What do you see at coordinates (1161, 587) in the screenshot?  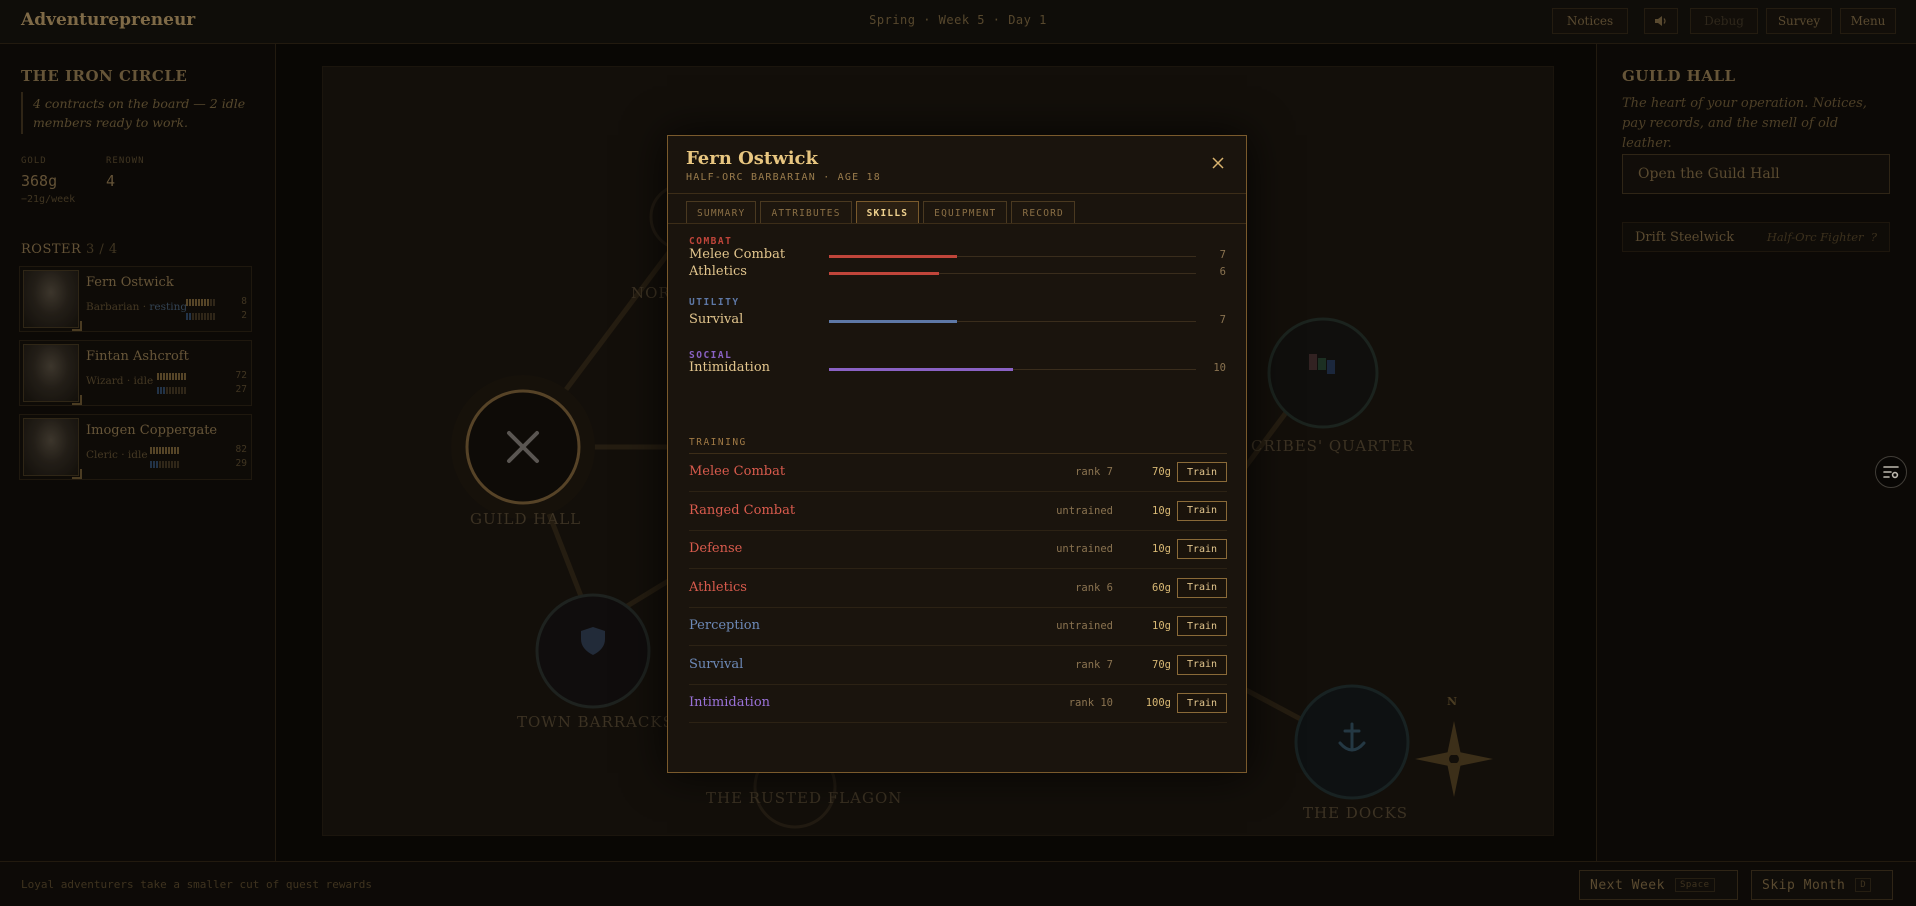 I see `training-cost: 60g` at bounding box center [1161, 587].